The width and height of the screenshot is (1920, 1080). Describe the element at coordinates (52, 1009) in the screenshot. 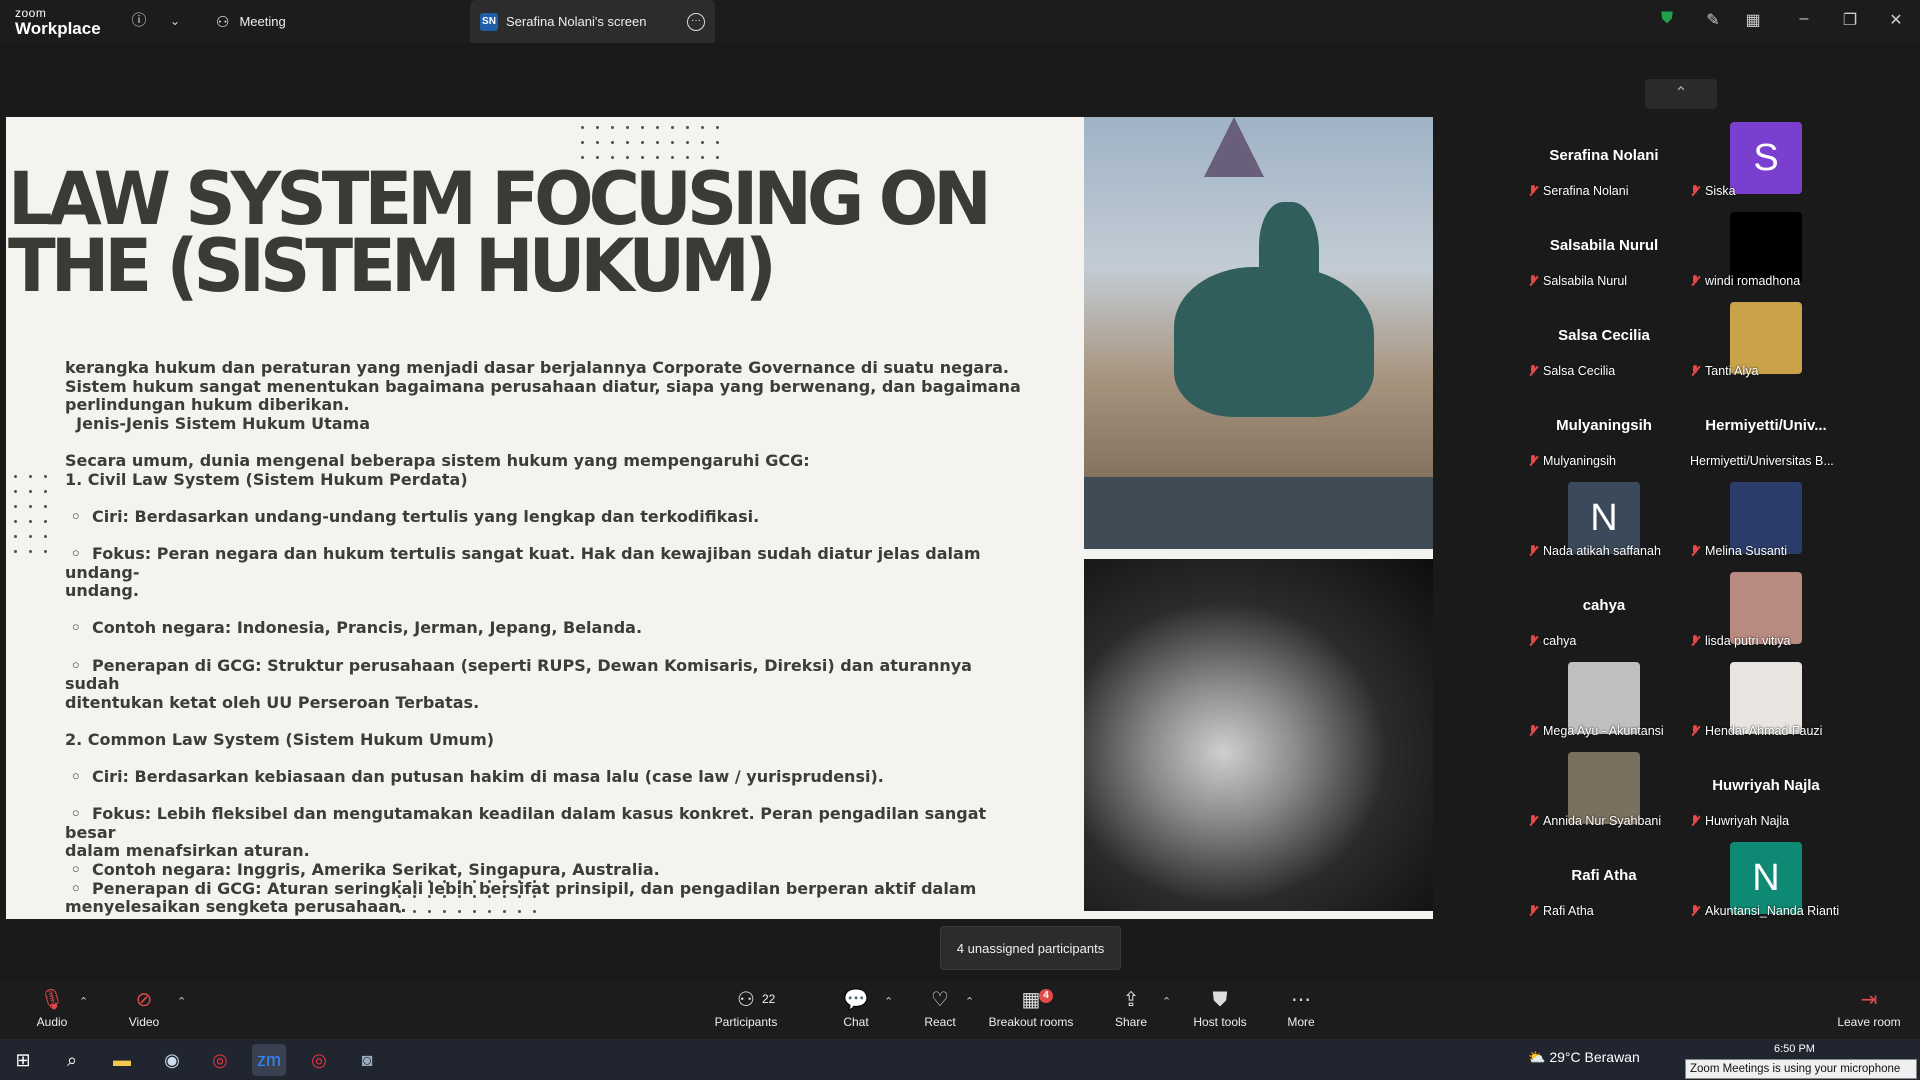

I see `audio-button: 🎙 Audio` at that location.